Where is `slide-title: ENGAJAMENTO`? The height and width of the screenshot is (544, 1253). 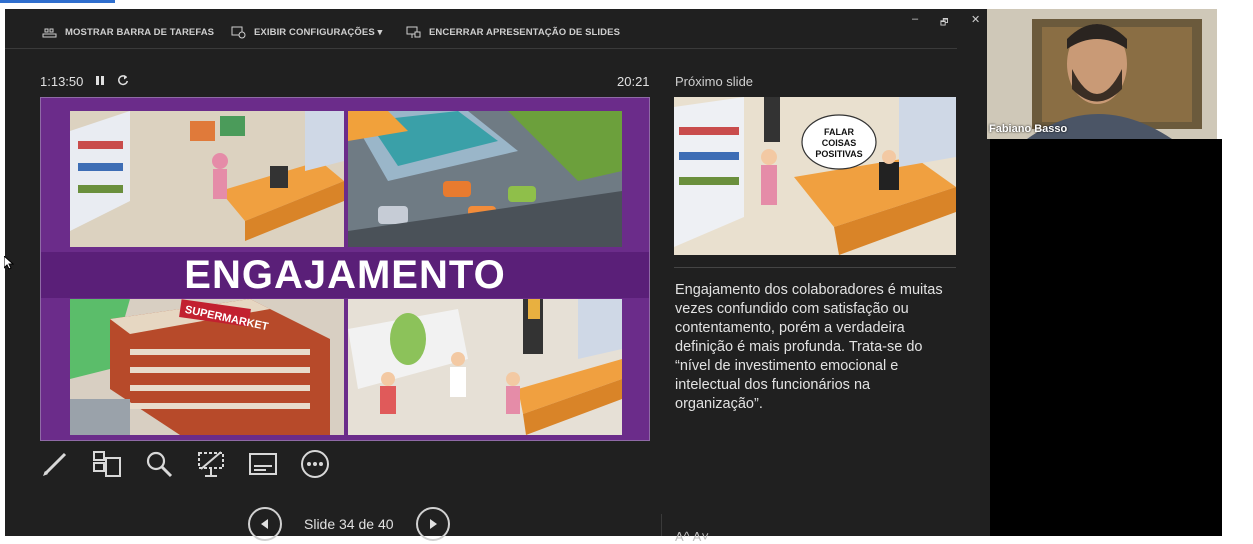
slide-title: ENGAJAMENTO is located at coordinates (345, 275).